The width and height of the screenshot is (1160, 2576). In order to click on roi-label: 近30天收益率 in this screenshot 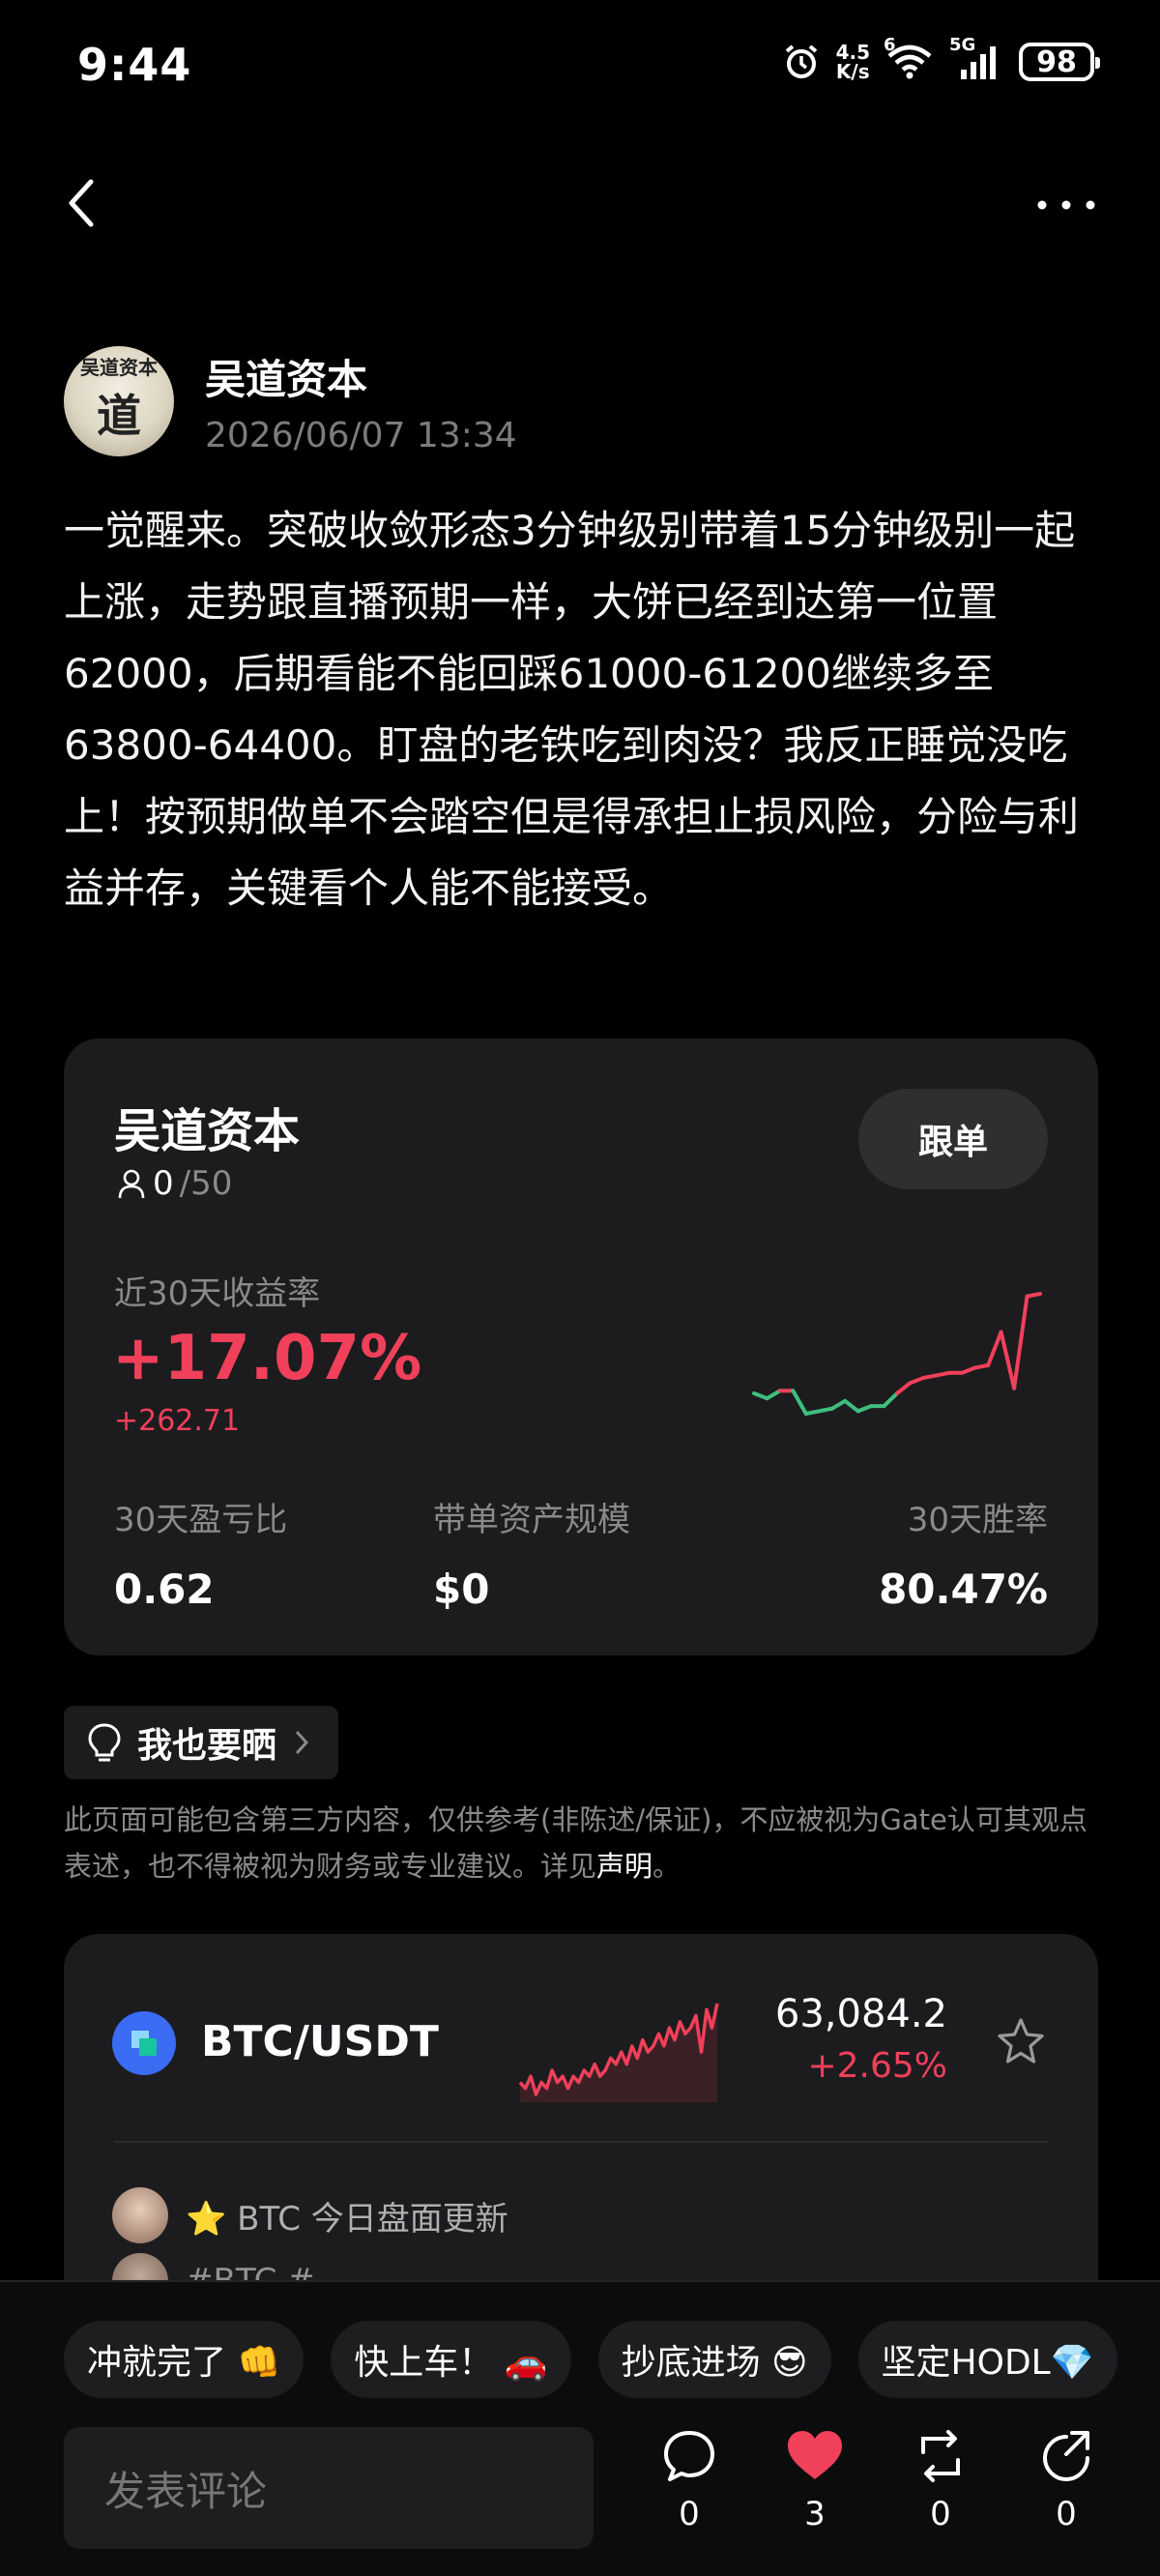, I will do `click(218, 1293)`.